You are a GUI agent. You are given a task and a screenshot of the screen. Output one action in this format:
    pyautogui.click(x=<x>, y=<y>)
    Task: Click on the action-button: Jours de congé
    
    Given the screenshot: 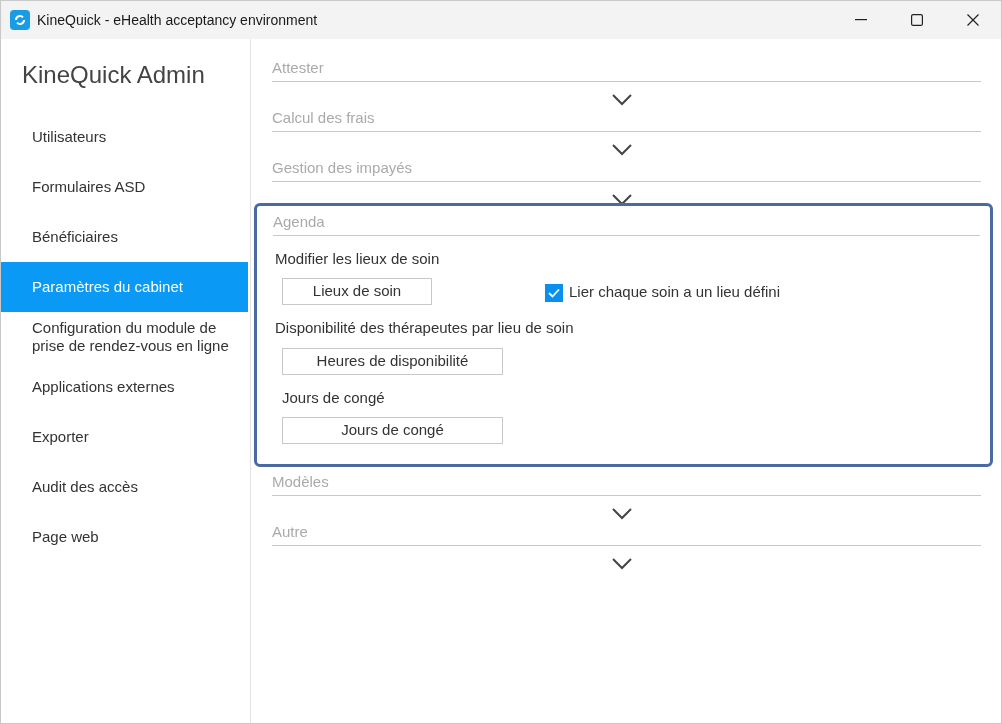 What is the action you would take?
    pyautogui.click(x=392, y=430)
    